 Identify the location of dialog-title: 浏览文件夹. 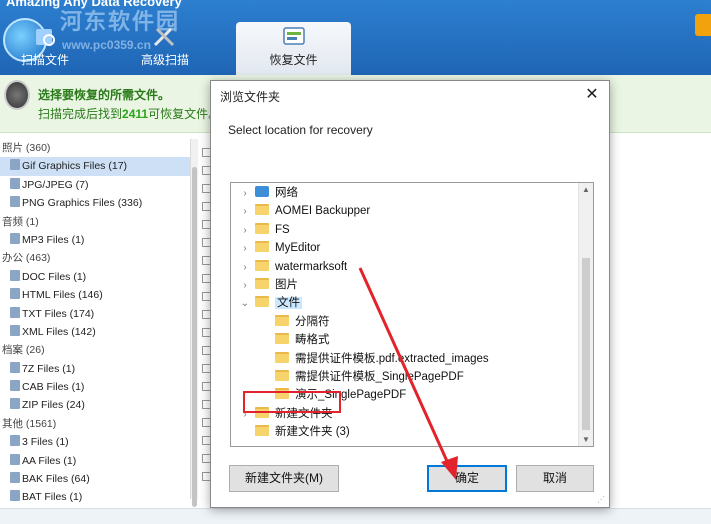
(250, 97).